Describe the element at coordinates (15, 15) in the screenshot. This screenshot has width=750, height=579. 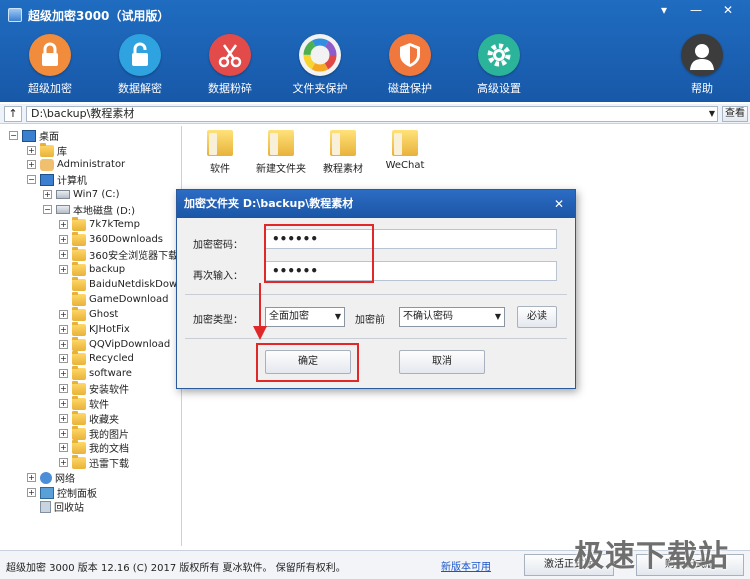
I see `app-logo-icon` at that location.